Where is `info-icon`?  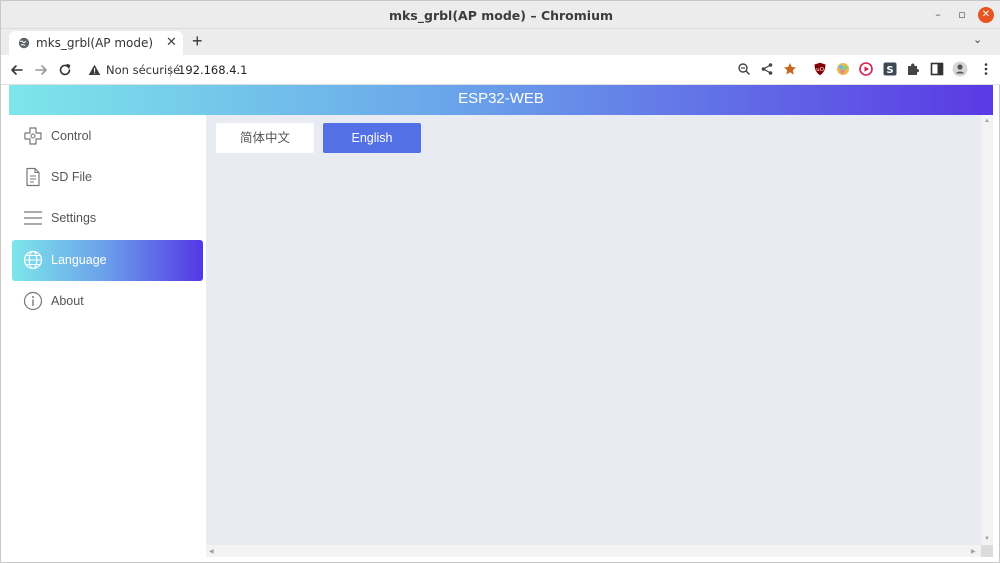
info-icon is located at coordinates (33, 301).